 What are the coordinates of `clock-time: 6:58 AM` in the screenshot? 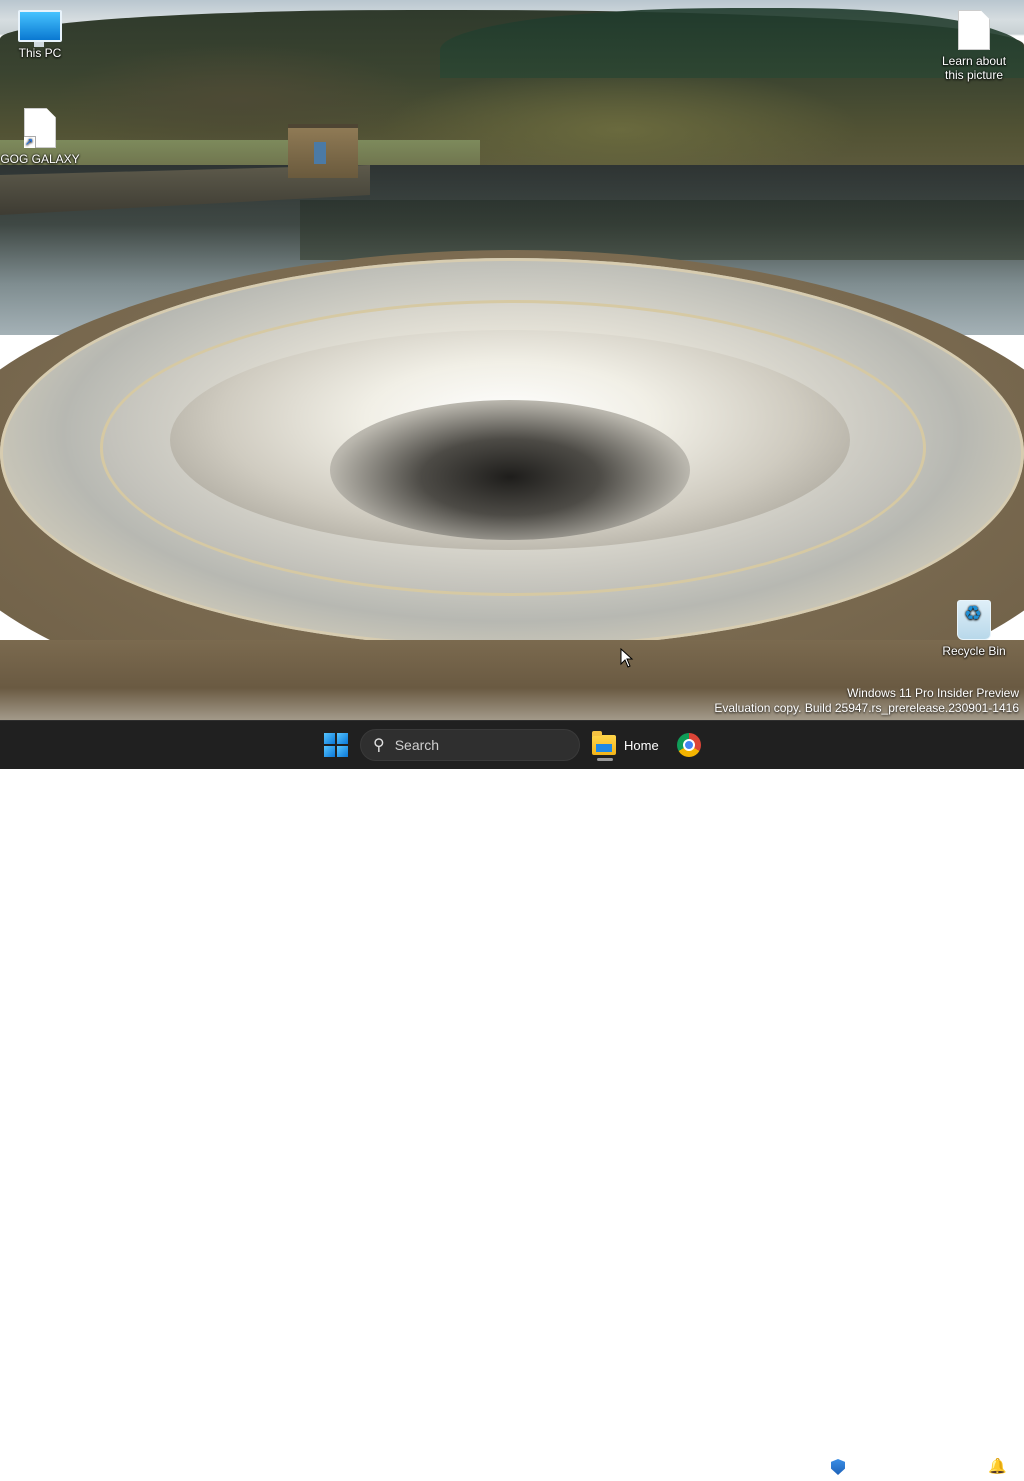 It's located at (959, 1457).